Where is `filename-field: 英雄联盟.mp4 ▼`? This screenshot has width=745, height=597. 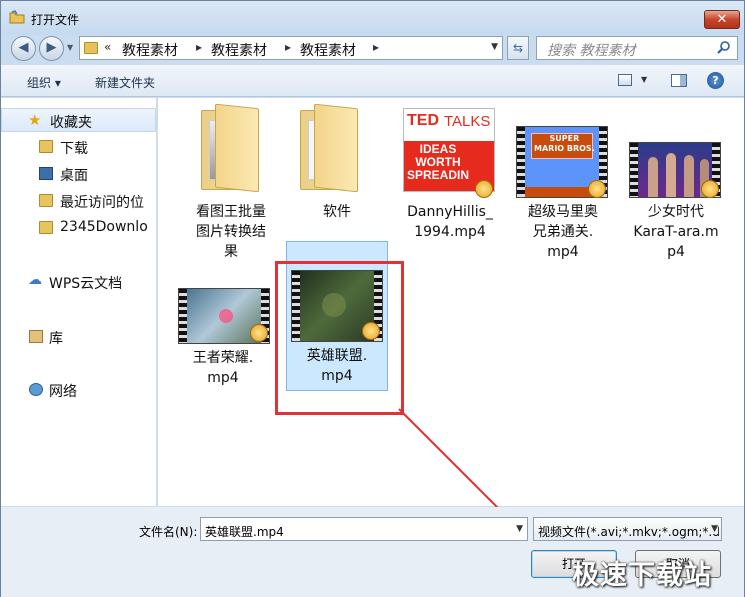
filename-field: 英雄联盟.mp4 ▼ is located at coordinates (364, 529).